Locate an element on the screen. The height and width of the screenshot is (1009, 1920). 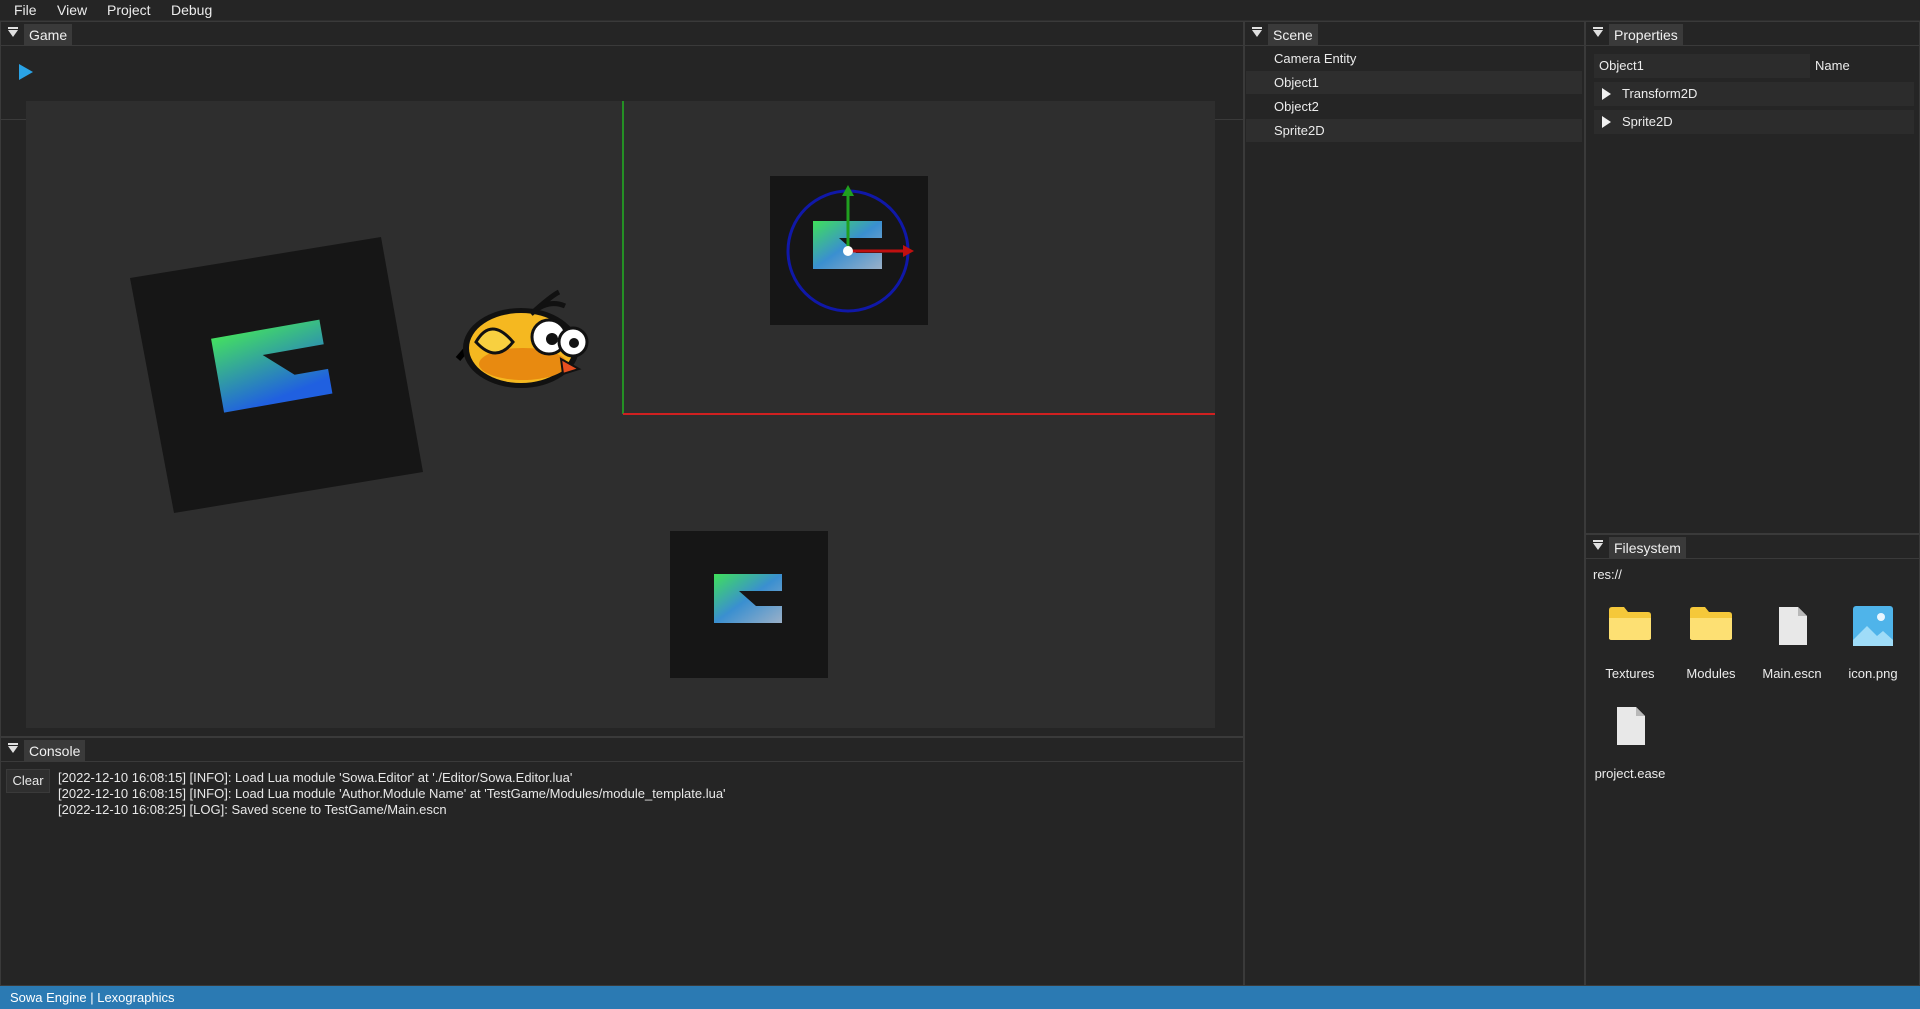
fs-item-label: Main.escn is located at coordinates (1792, 673).